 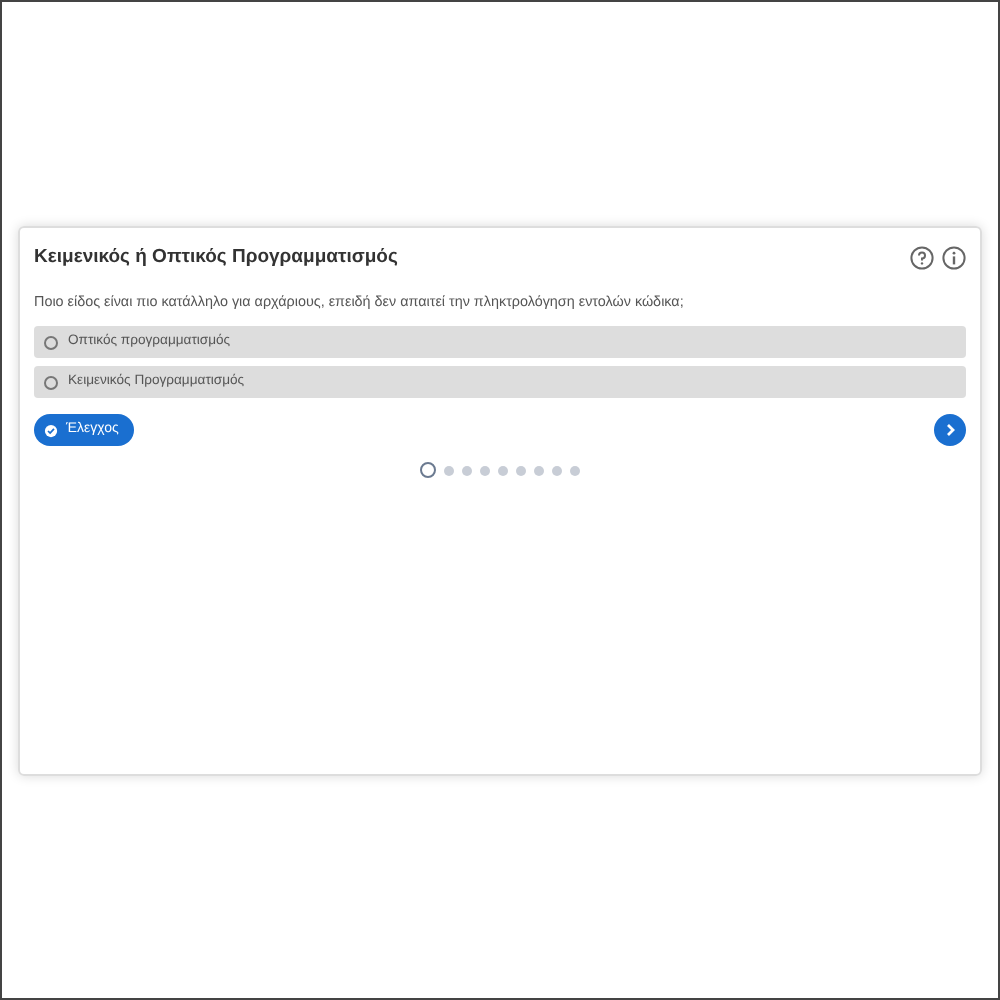 What do you see at coordinates (51, 430) in the screenshot?
I see `checkmark-icon` at bounding box center [51, 430].